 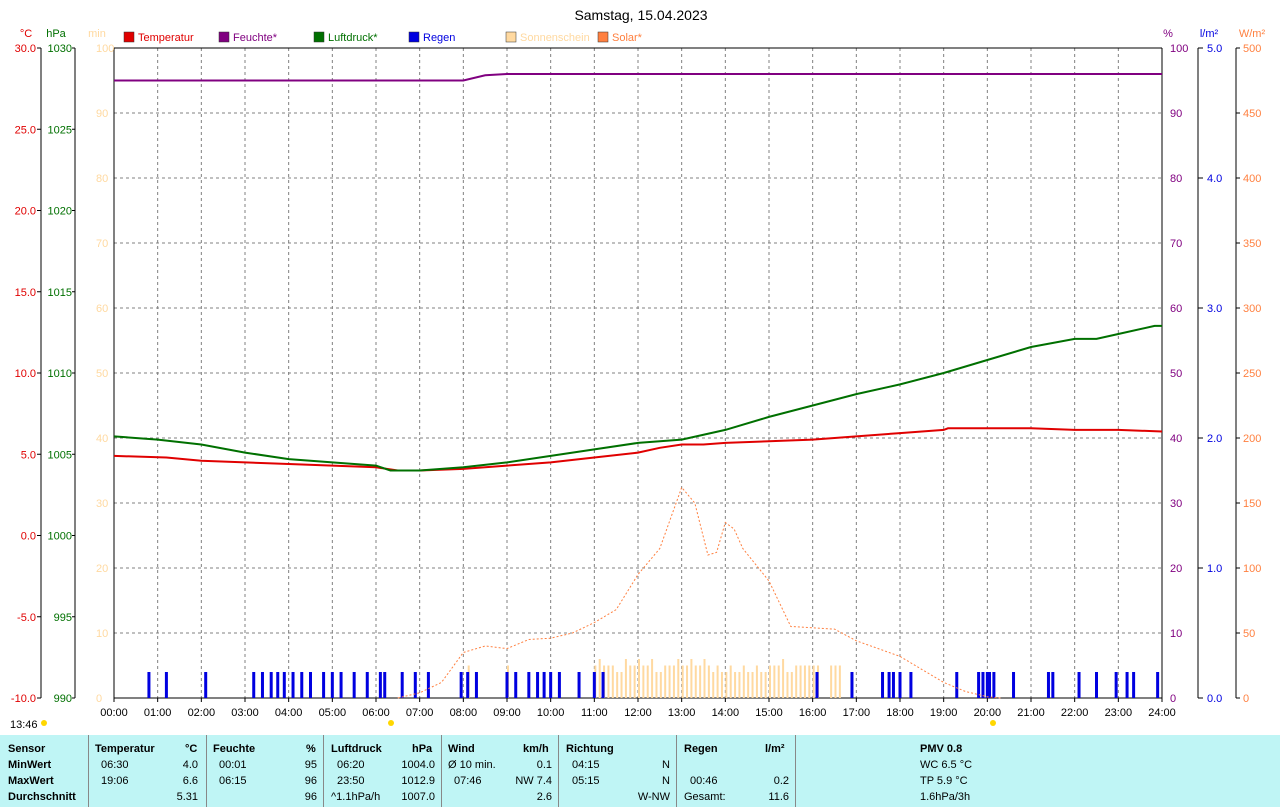 What do you see at coordinates (28, 455) in the screenshot?
I see `temp-tick-5: 5.0` at bounding box center [28, 455].